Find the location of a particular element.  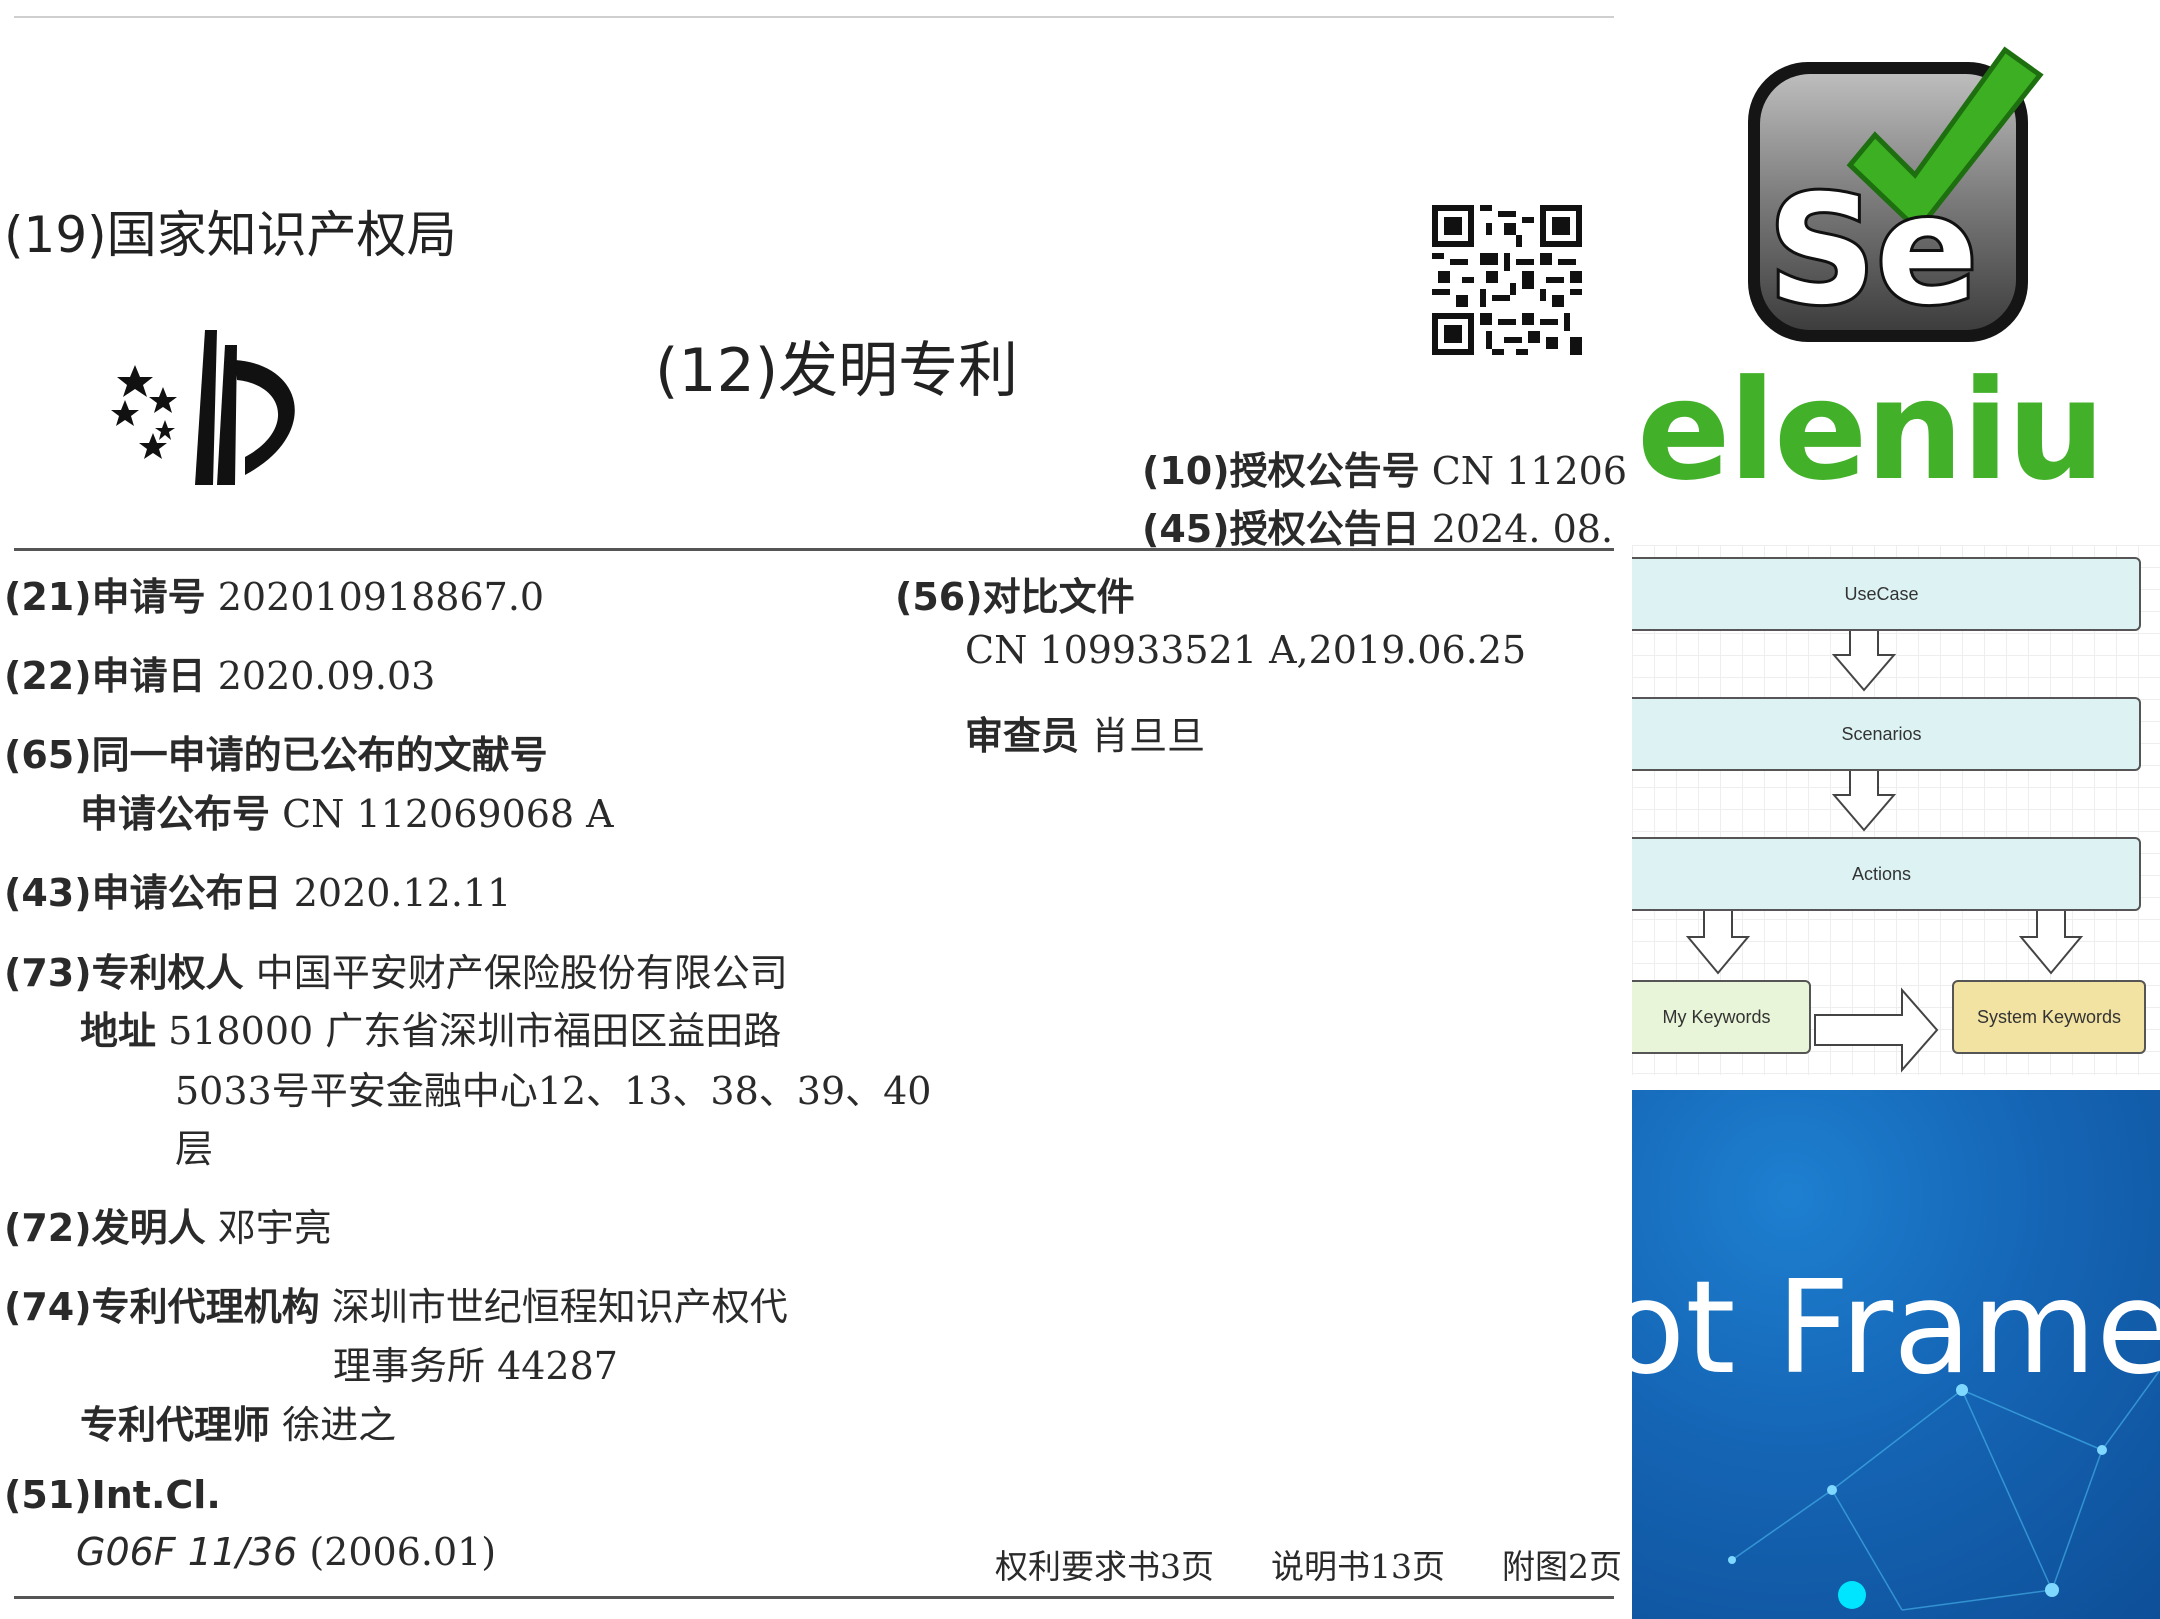

header-divider is located at coordinates (814, 549).